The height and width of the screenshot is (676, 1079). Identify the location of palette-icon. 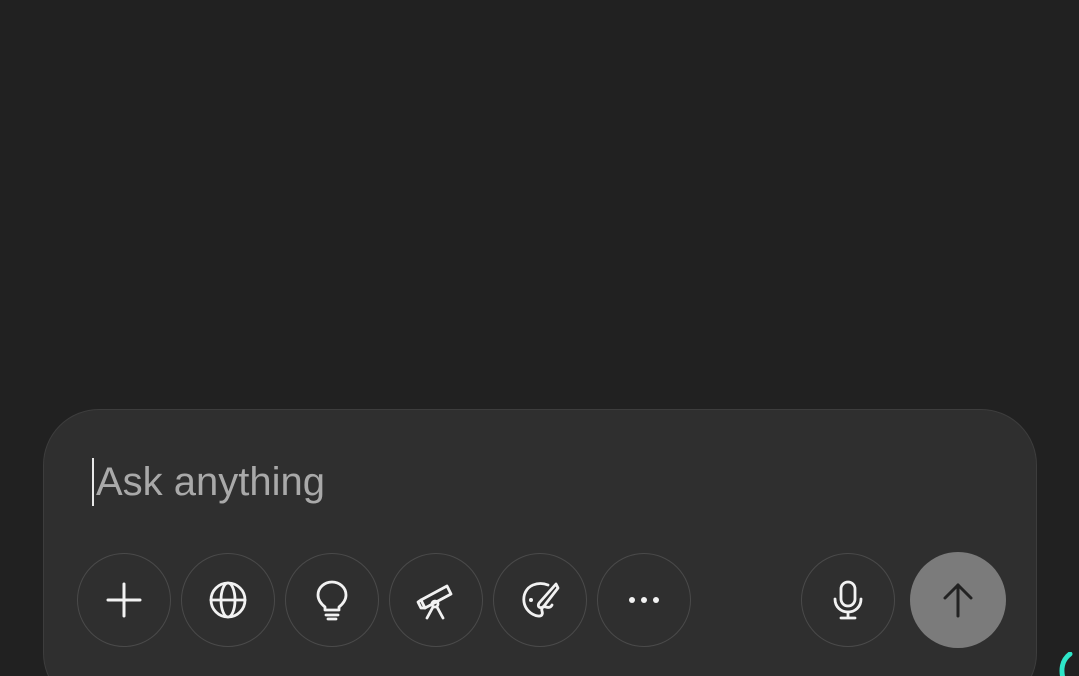
(541, 600).